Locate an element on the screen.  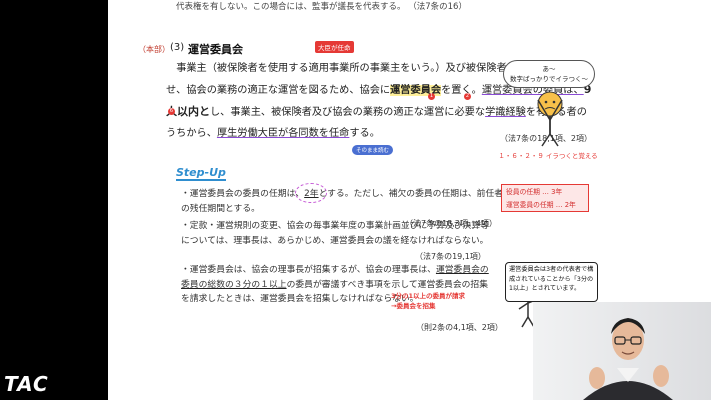
speech-text: あ～ 数字ばっかりでイラつく～ is located at coordinates (549, 74).